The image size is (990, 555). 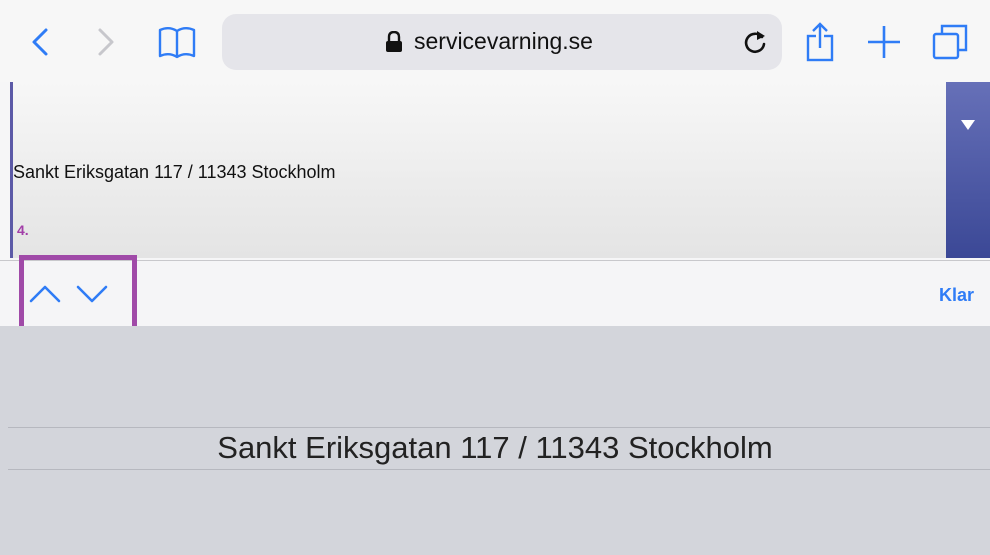 What do you see at coordinates (755, 42) in the screenshot?
I see `reload-icon` at bounding box center [755, 42].